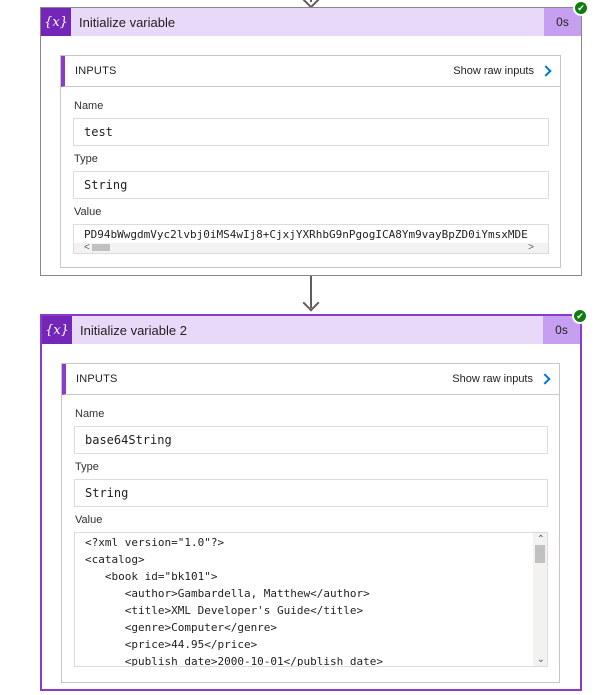 Image resolution: width=614 pixels, height=695 pixels. What do you see at coordinates (181, 627) in the screenshot?
I see `code-line: <genre>Computer</genre>` at bounding box center [181, 627].